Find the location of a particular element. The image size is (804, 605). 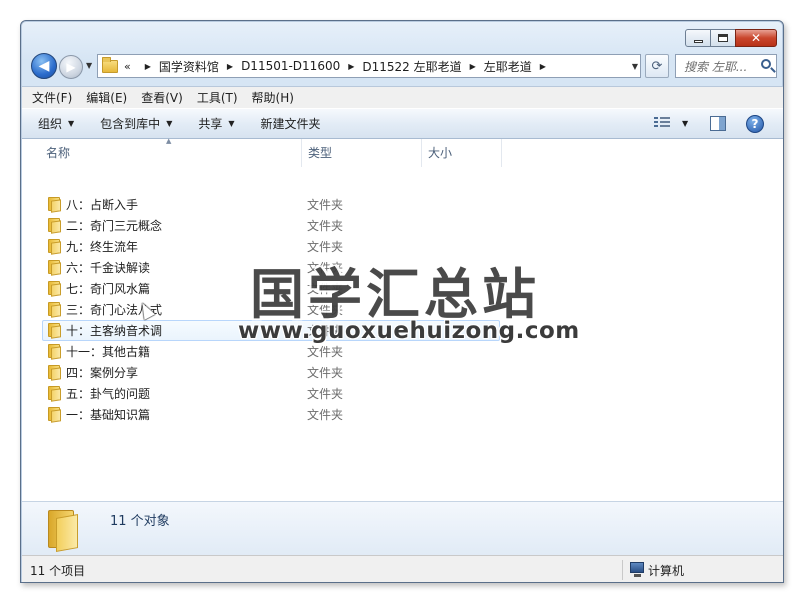

location-label: 计算机 is located at coordinates (666, 571).